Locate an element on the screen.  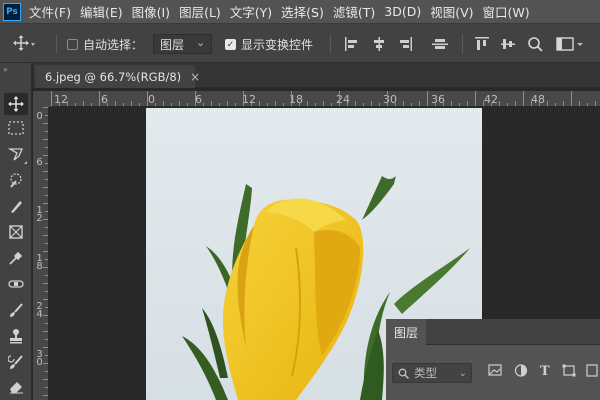
align-vertical-centers-button is located at coordinates (440, 44).